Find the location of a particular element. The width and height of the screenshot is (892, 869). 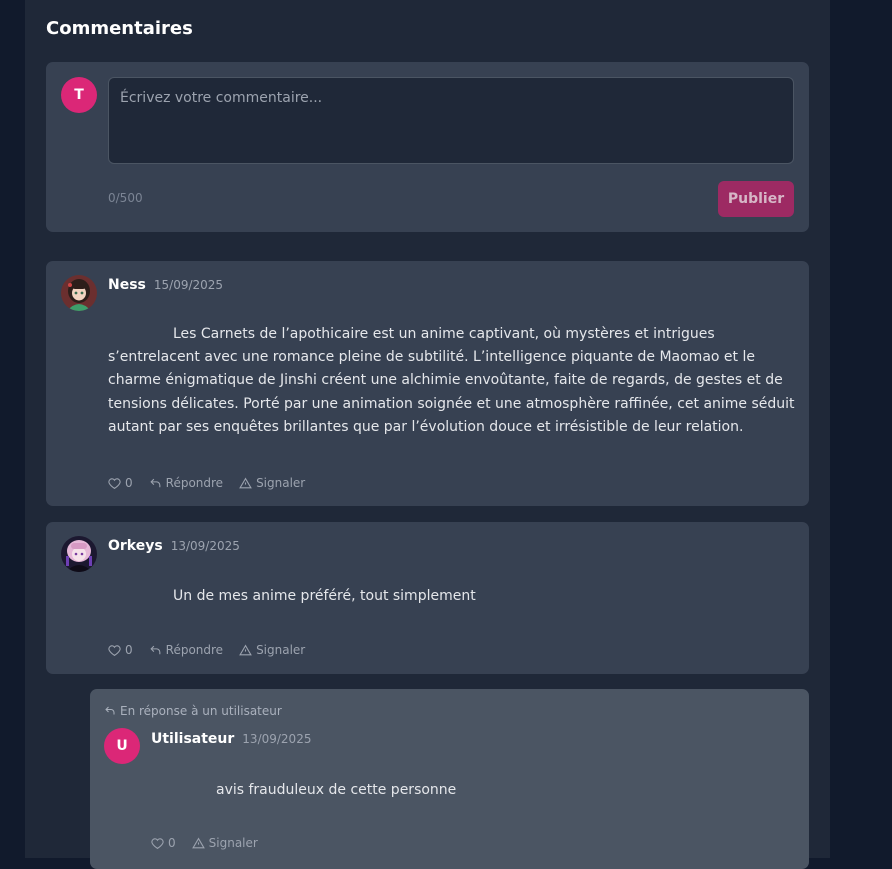

comment-input is located at coordinates (451, 120).